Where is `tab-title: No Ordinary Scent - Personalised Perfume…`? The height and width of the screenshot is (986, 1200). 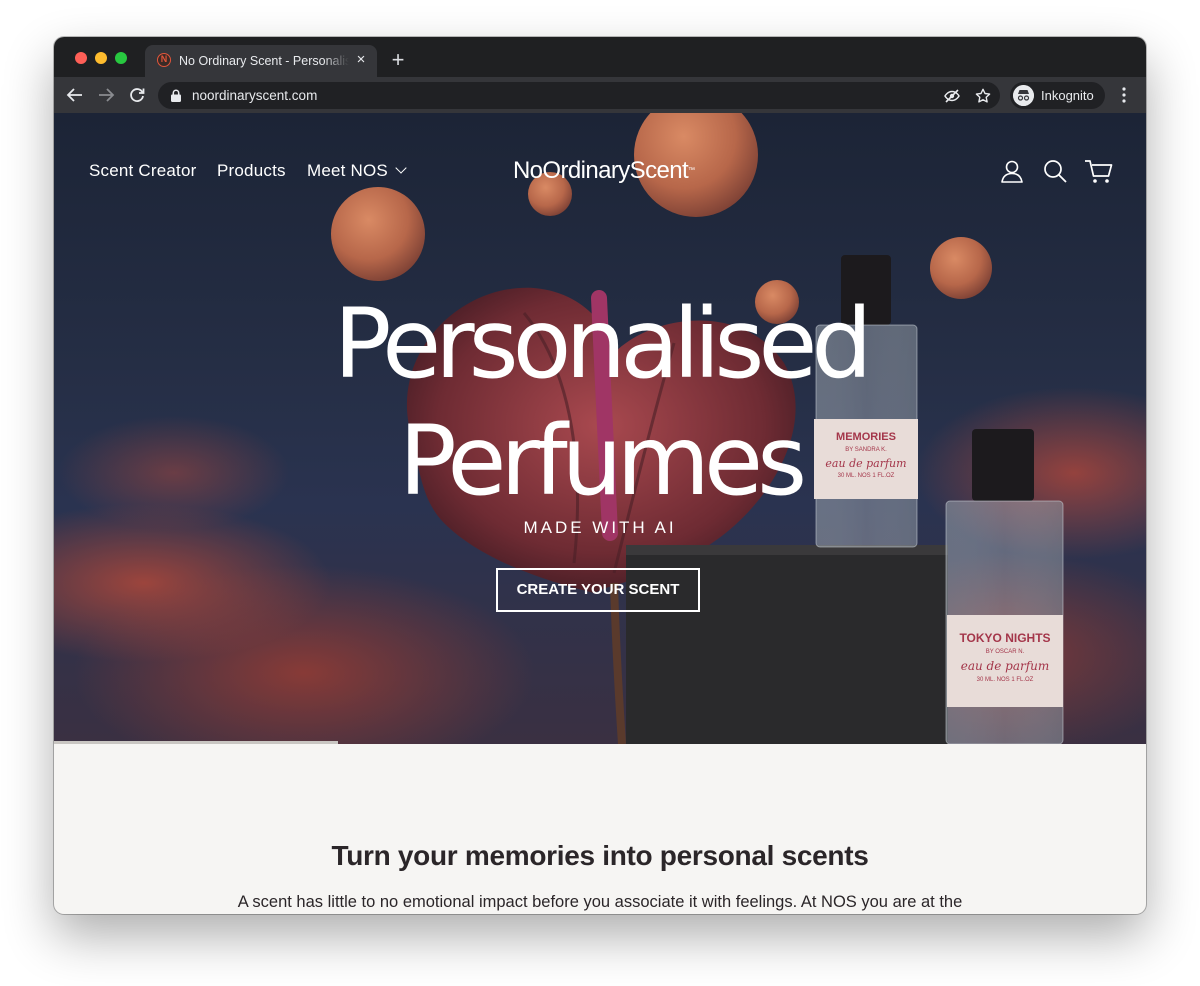 tab-title: No Ordinary Scent - Personalised Perfume… is located at coordinates (264, 61).